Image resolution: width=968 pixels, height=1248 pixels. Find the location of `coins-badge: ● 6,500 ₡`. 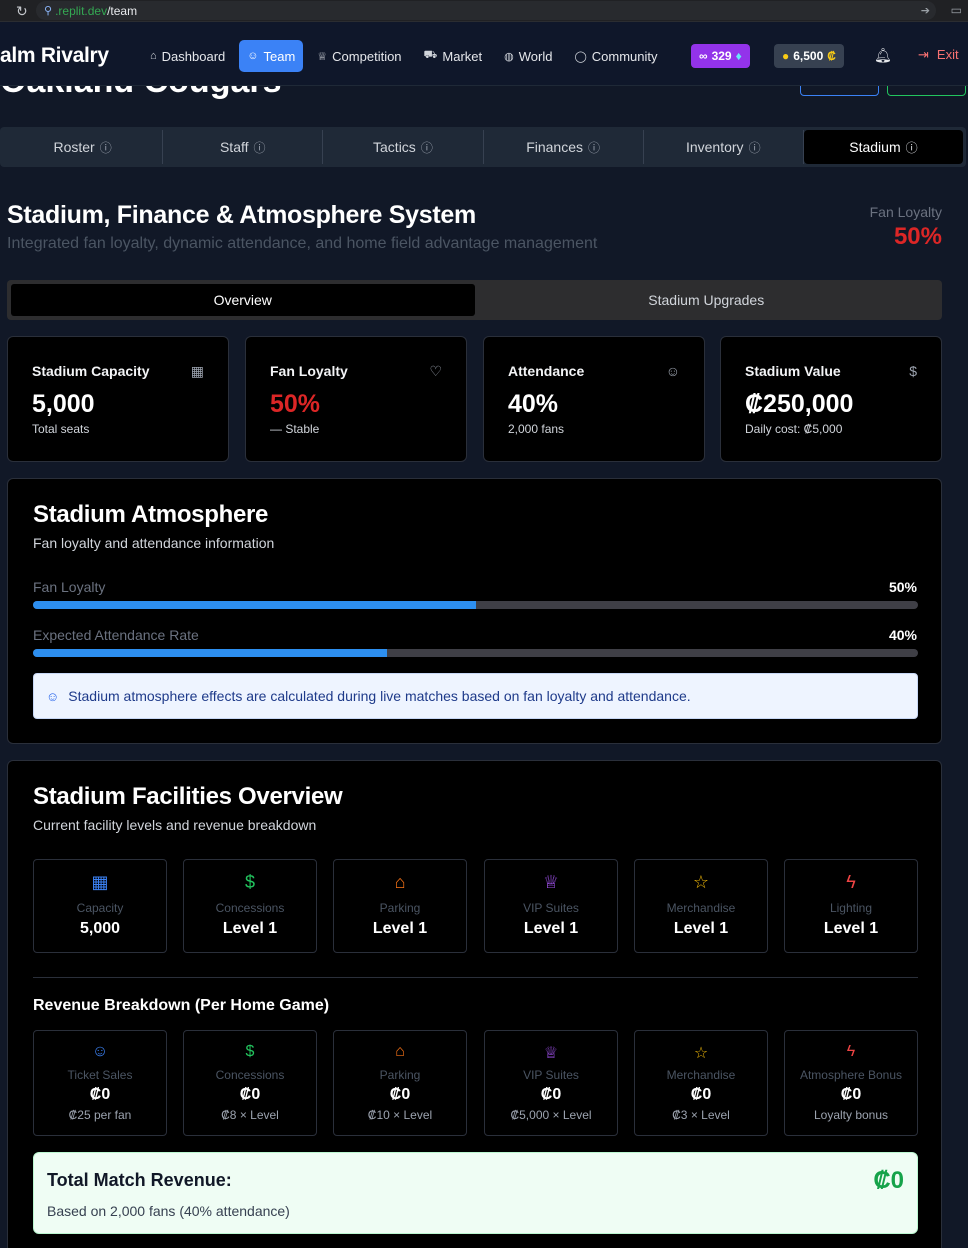

coins-badge: ● 6,500 ₡ is located at coordinates (809, 56).